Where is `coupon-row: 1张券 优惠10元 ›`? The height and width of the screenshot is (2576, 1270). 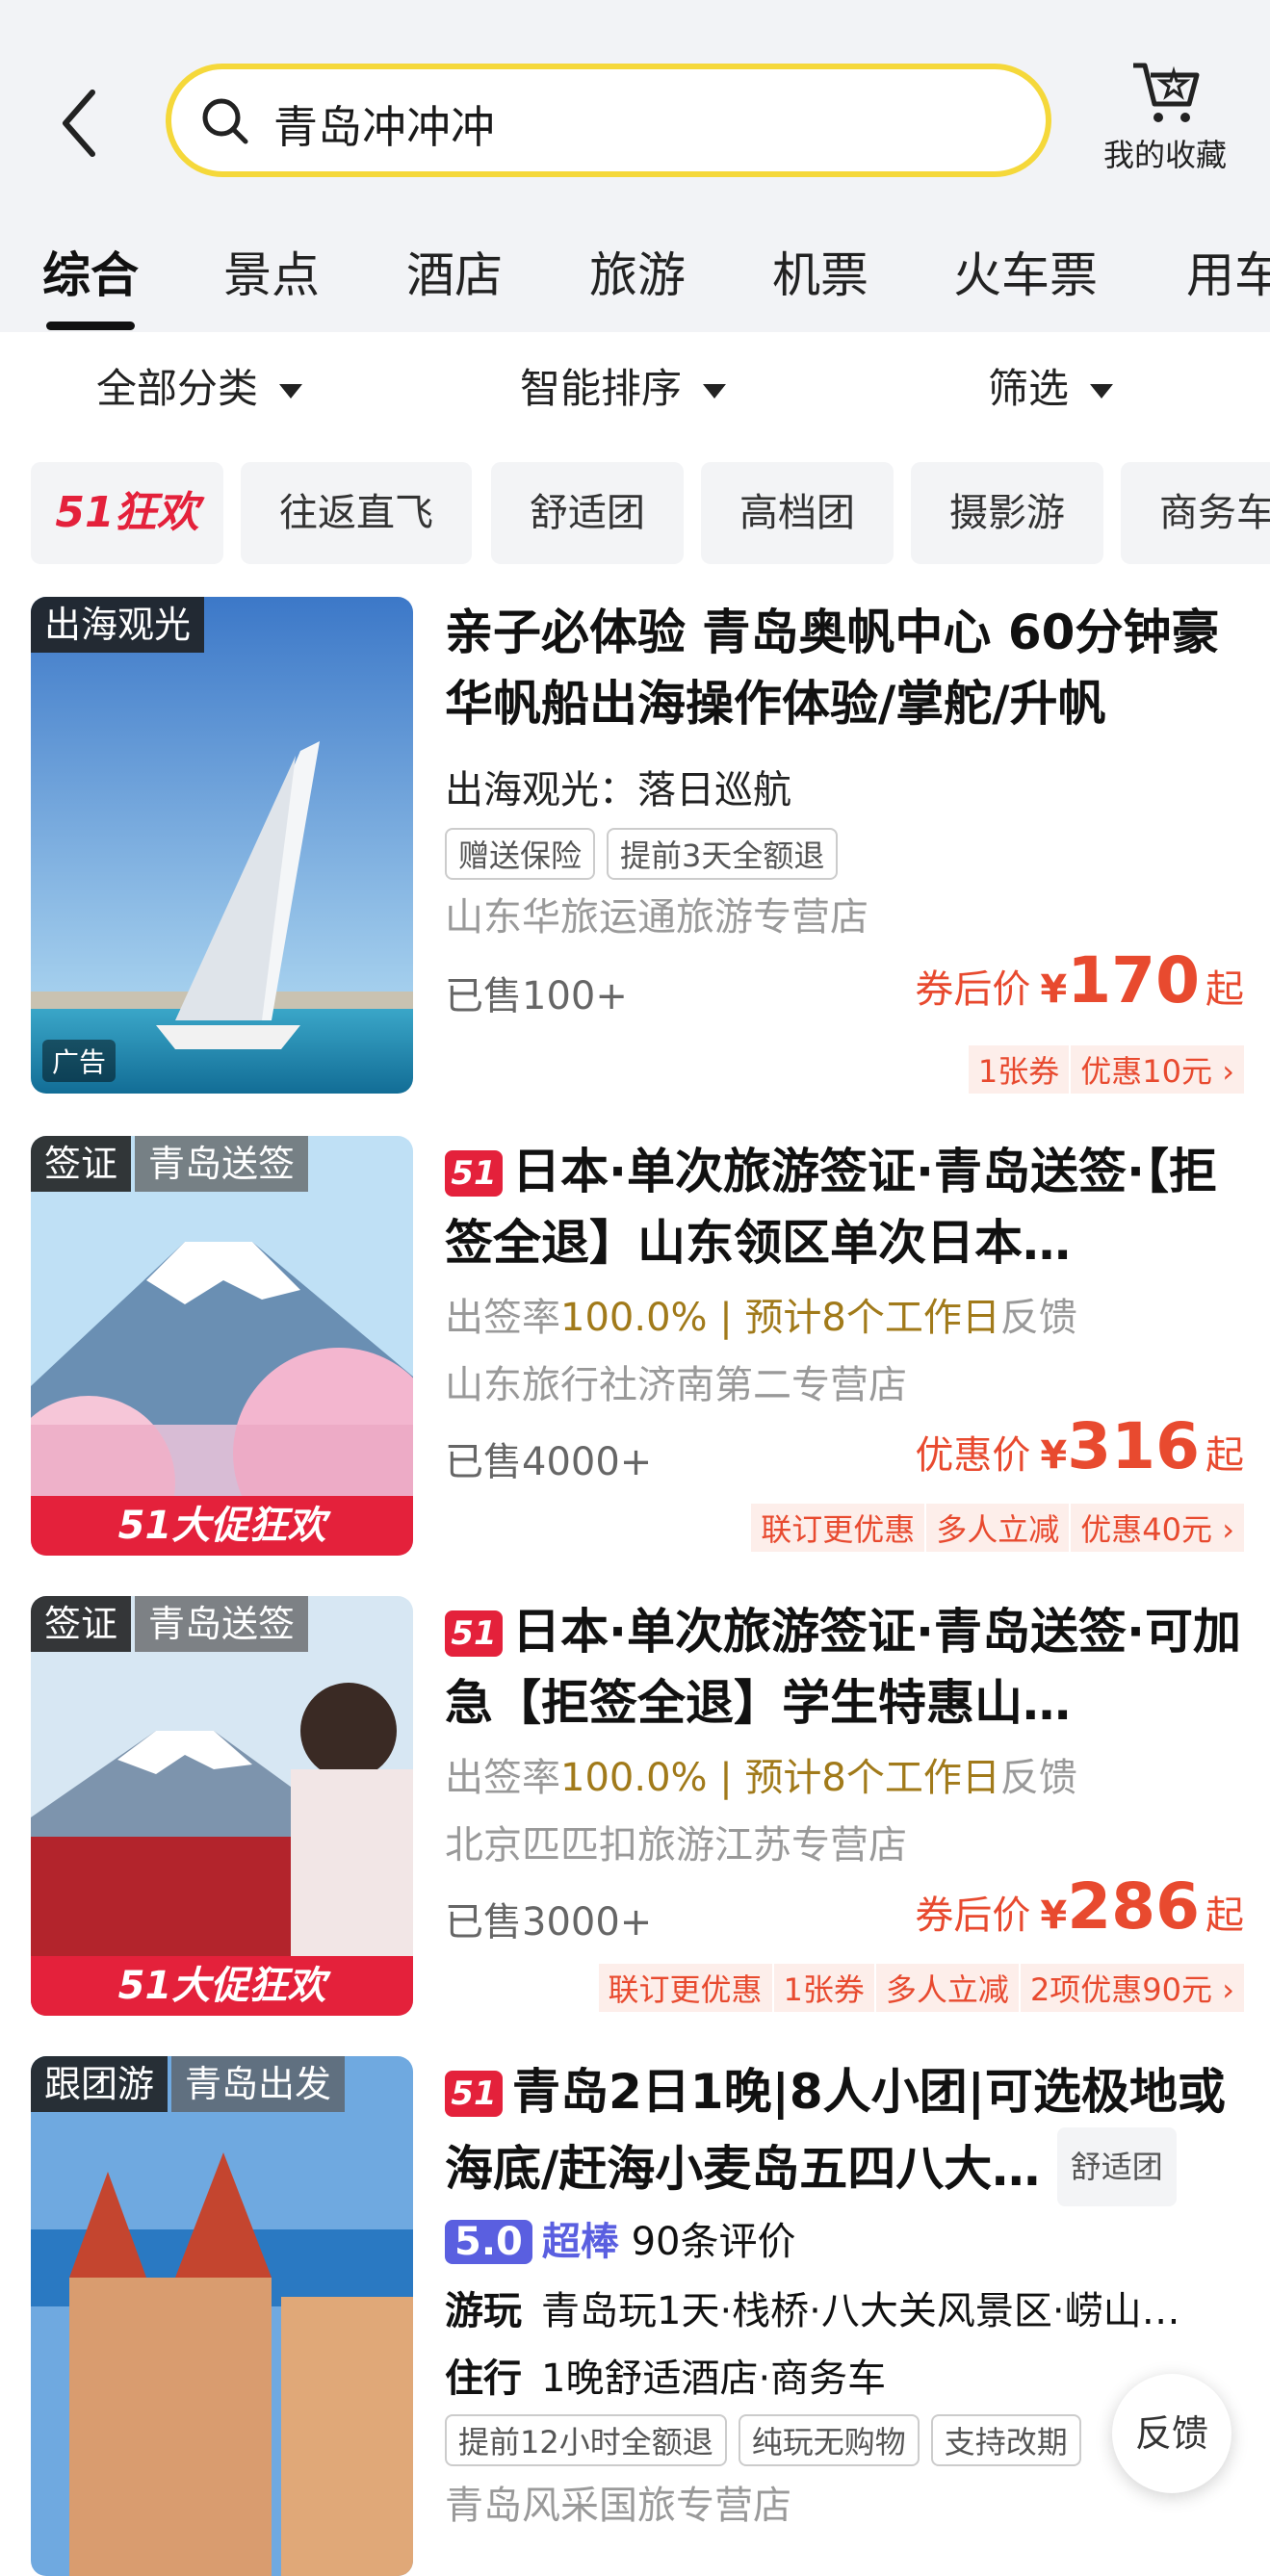 coupon-row: 1张券 优惠10元 › is located at coordinates (1105, 1069).